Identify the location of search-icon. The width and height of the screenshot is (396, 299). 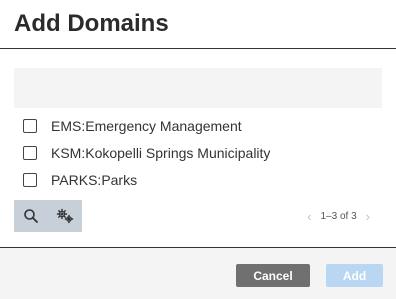
(31, 216).